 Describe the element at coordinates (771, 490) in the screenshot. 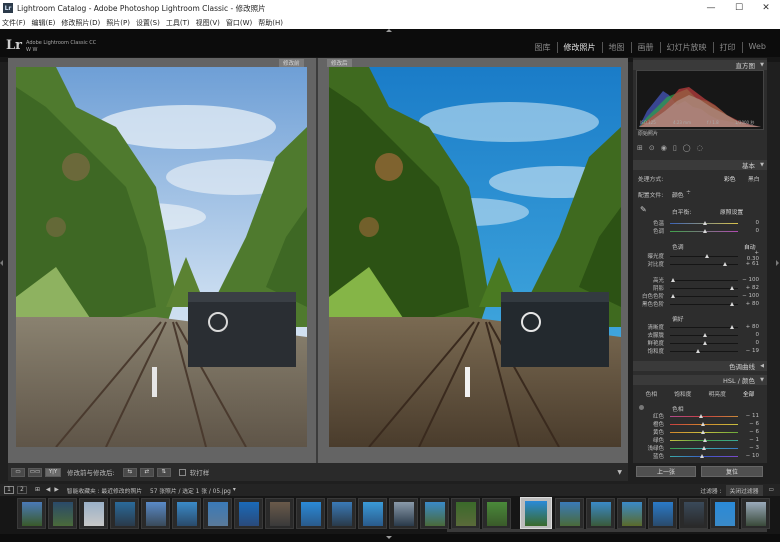

I see `filter-lock-icon: ▭` at that location.